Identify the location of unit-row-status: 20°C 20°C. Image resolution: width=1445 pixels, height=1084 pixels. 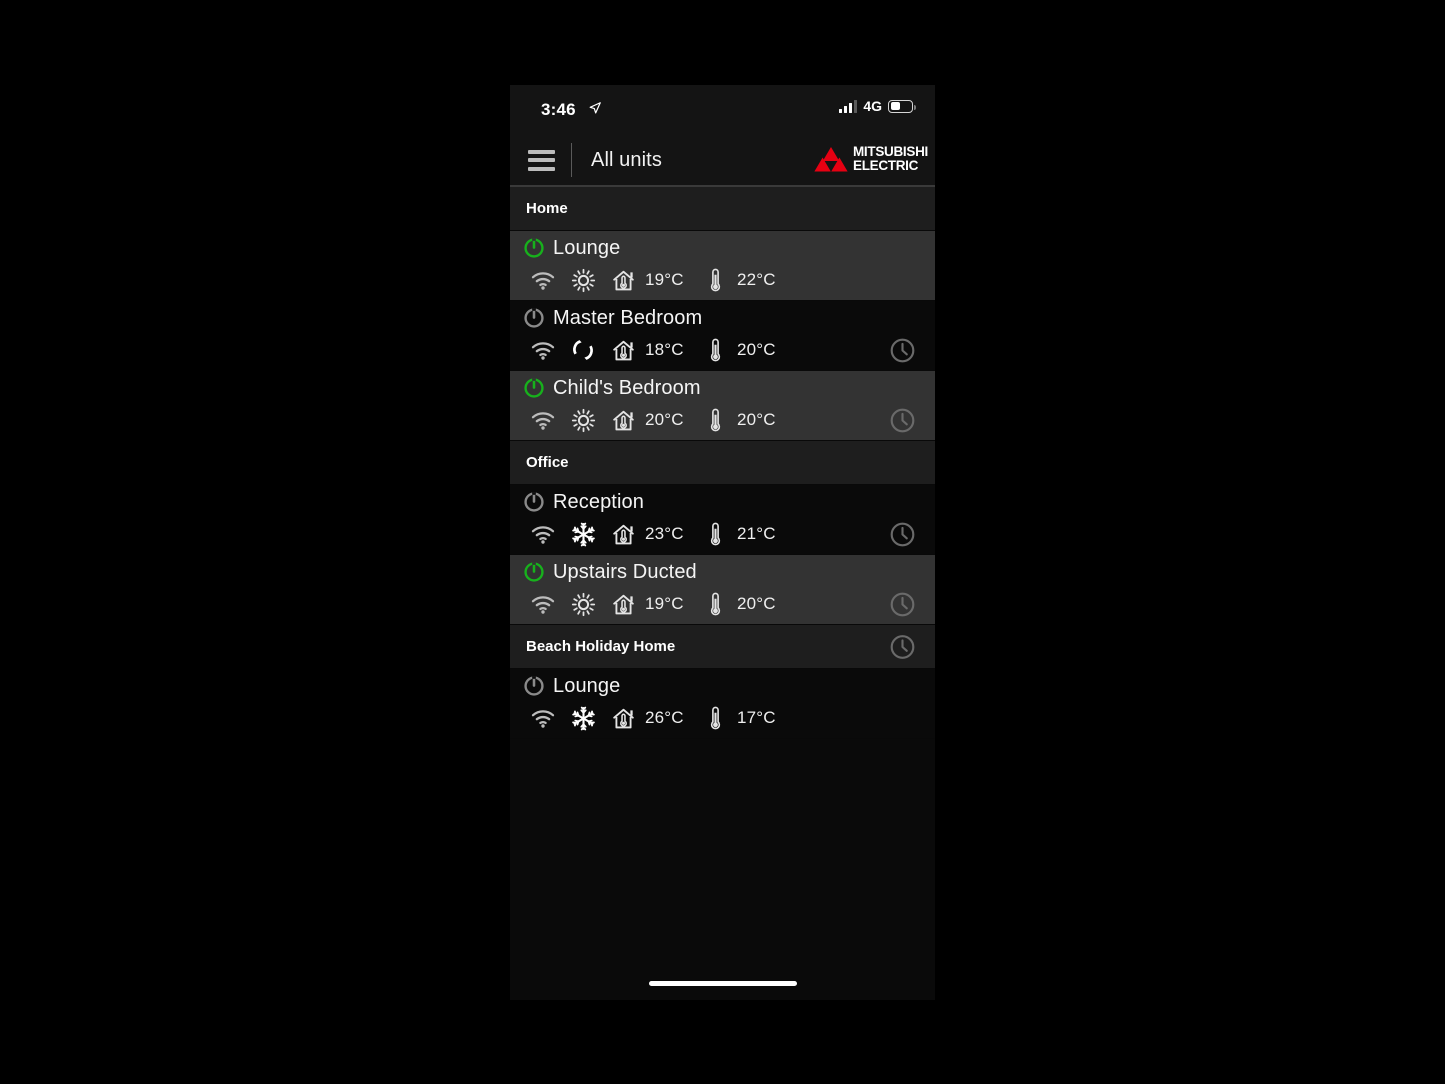
(729, 420).